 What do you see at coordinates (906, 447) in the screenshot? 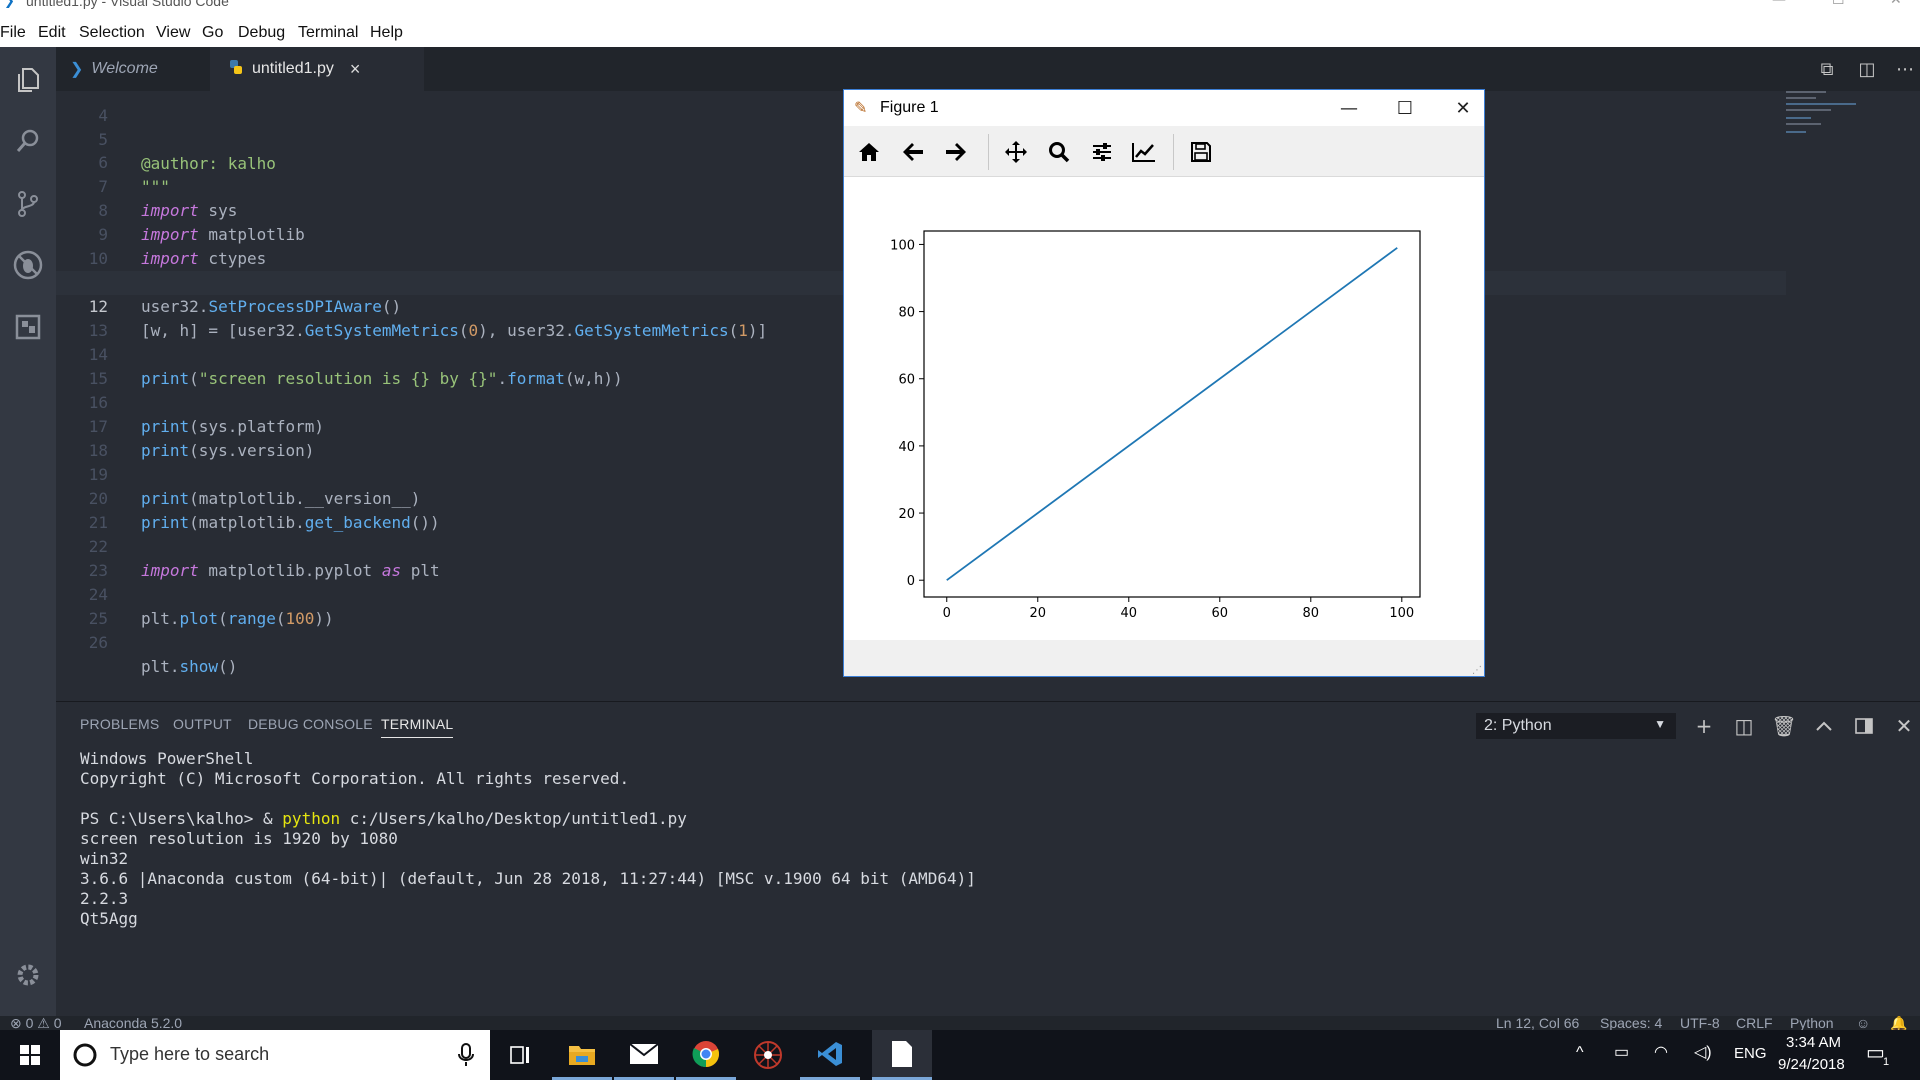
I see `y-tick-label: 40` at bounding box center [906, 447].